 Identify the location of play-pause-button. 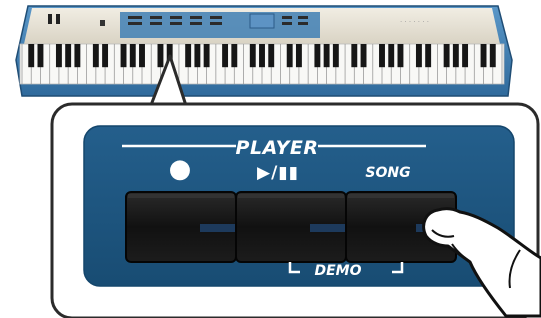
(291, 227).